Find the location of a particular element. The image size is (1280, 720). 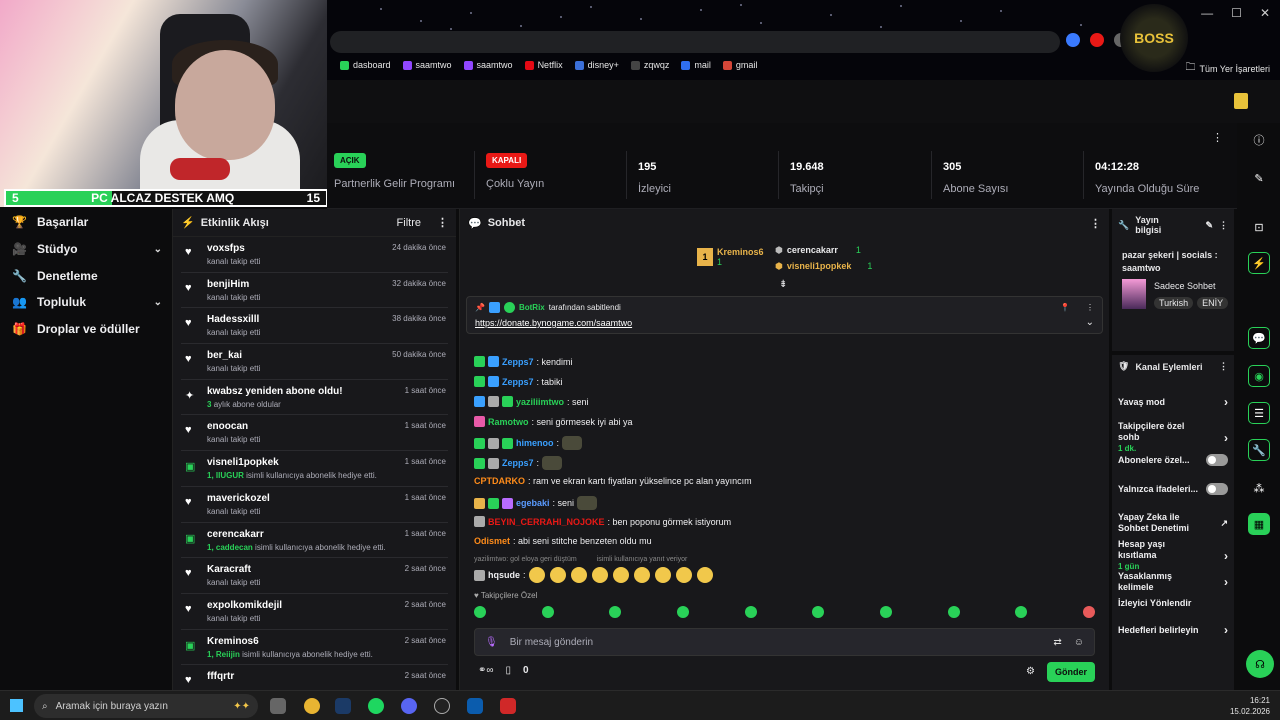

leader-first: 1 Kreminos6 1 is located at coordinates (730, 257).